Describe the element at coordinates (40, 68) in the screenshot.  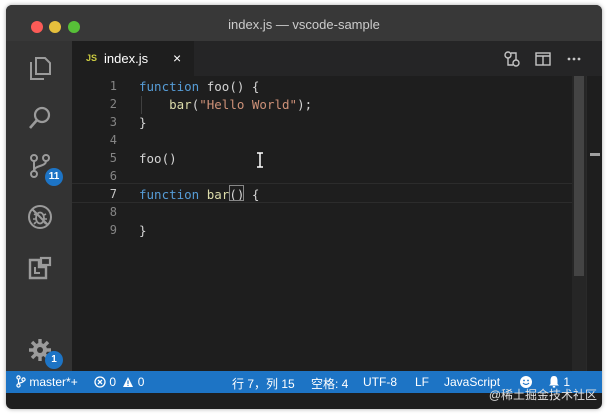
I see `files-icon` at that location.